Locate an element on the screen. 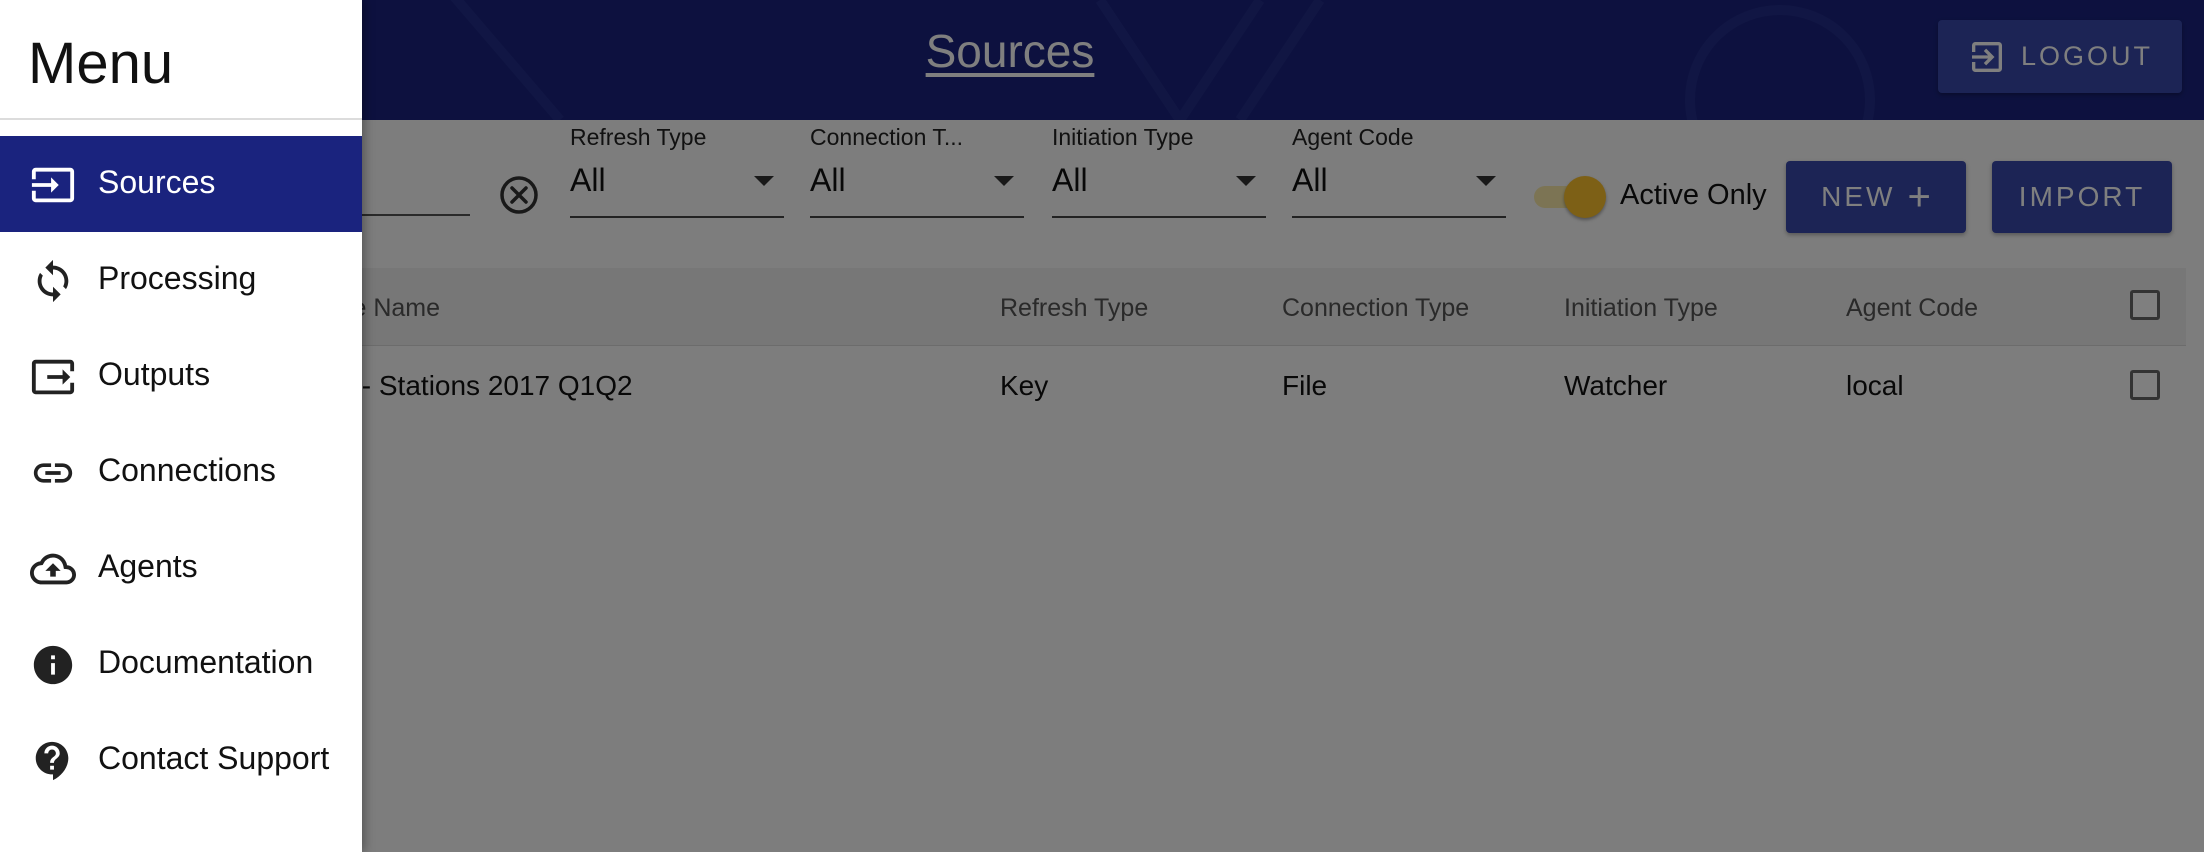 This screenshot has width=2204, height=852. drawer-title: Menu is located at coordinates (101, 63).